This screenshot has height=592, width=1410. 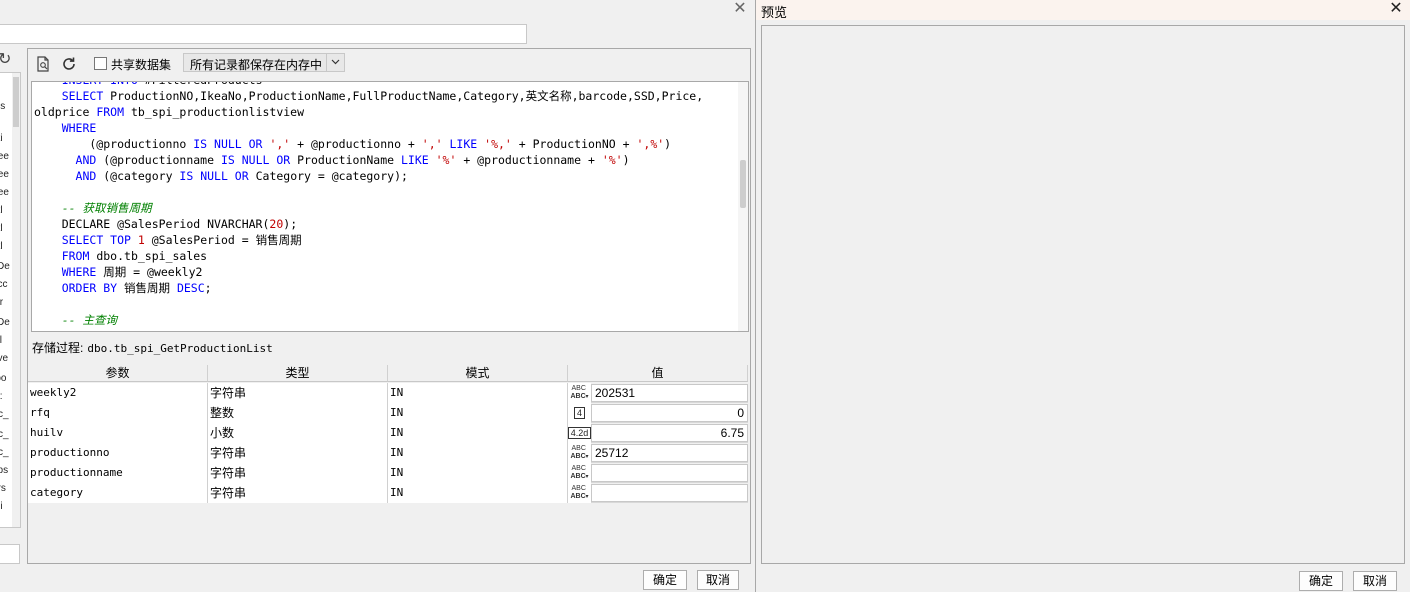 What do you see at coordinates (1396, 10) in the screenshot?
I see `preview-close-icon: ✕` at bounding box center [1396, 10].